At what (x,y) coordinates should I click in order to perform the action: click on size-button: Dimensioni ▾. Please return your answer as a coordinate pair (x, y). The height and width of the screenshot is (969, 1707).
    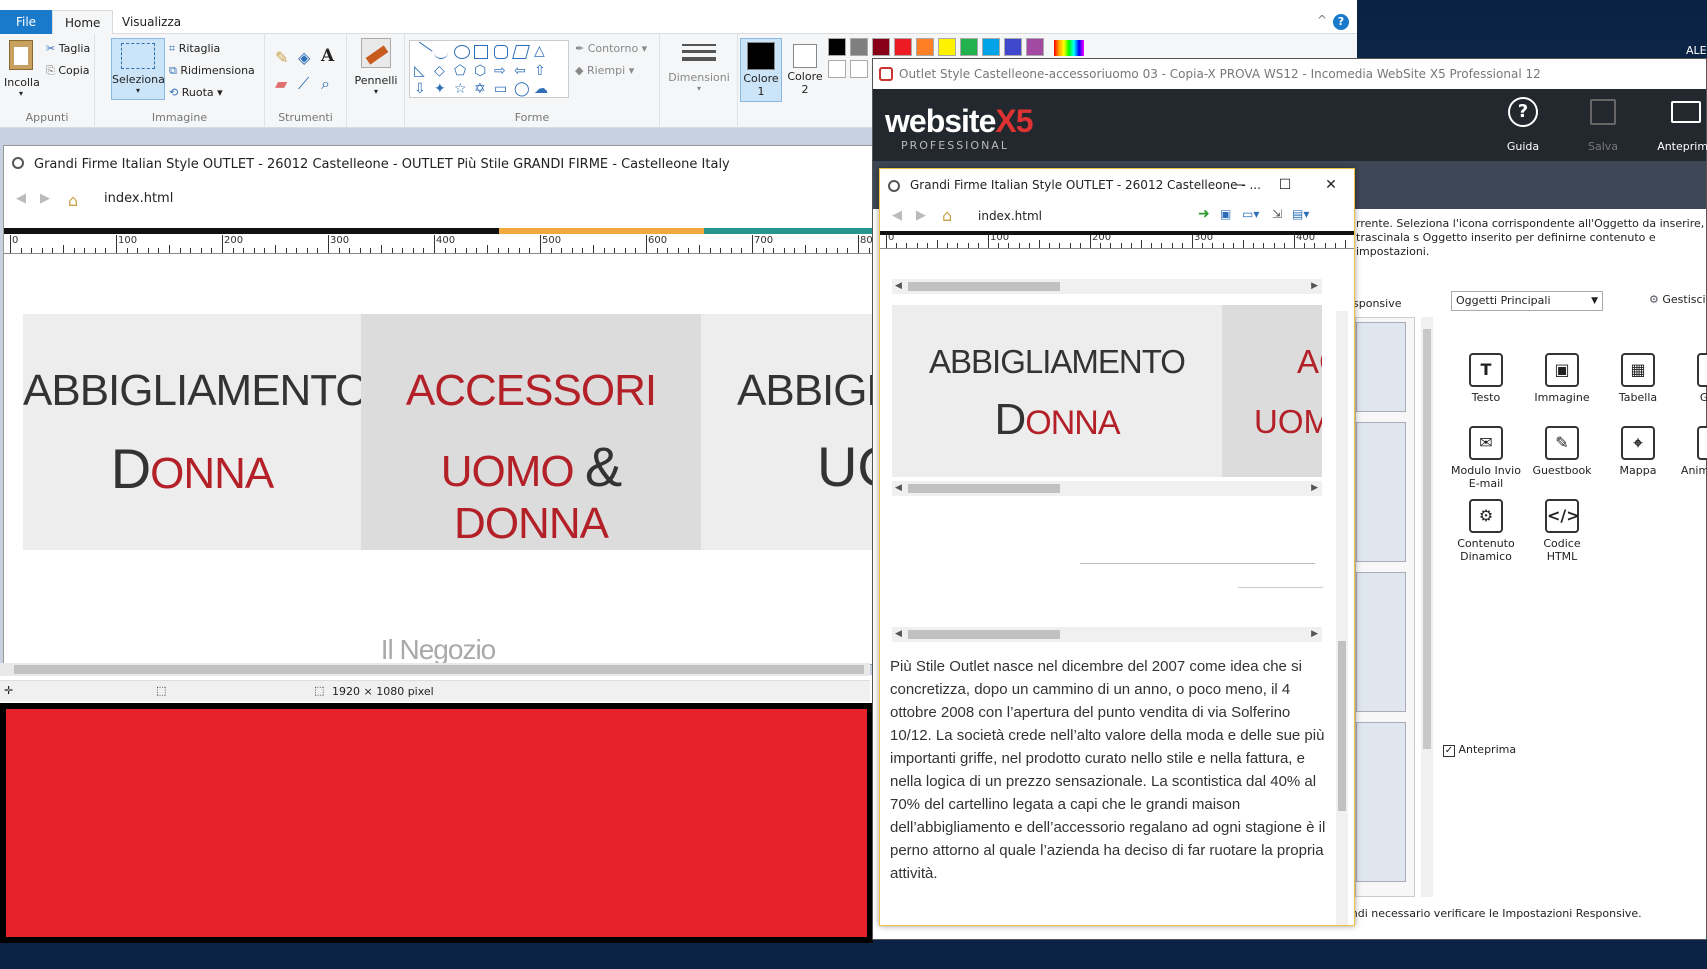
    Looking at the image, I should click on (699, 66).